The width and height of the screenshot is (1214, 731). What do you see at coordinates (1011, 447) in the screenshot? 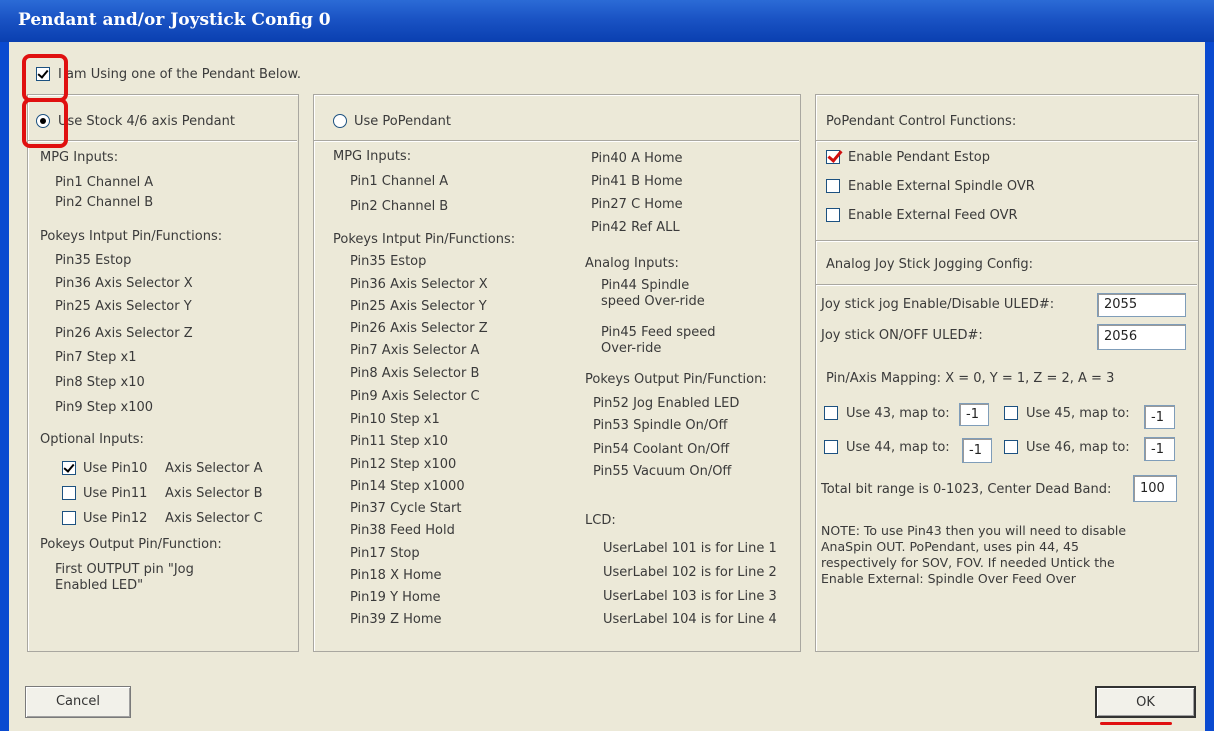
I see `use-46-checkbox` at bounding box center [1011, 447].